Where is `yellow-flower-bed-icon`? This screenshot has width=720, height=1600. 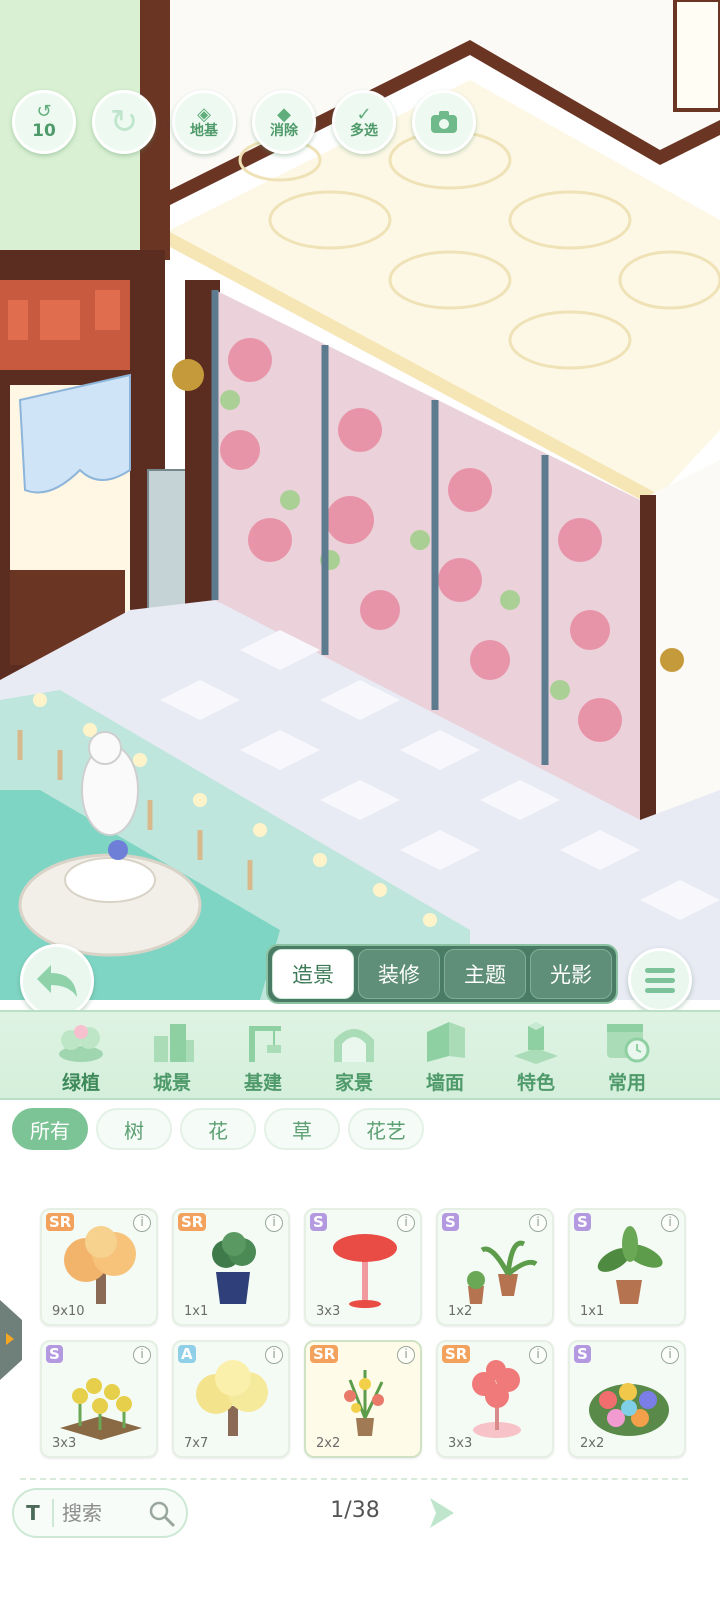 yellow-flower-bed-icon is located at coordinates (101, 1409).